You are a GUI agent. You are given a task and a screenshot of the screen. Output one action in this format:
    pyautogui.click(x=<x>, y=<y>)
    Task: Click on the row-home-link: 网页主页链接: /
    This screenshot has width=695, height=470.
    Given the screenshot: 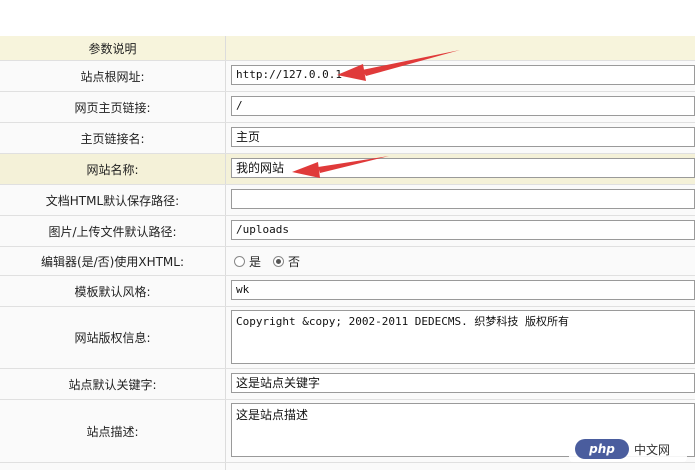 What is the action you would take?
    pyautogui.click(x=347, y=107)
    